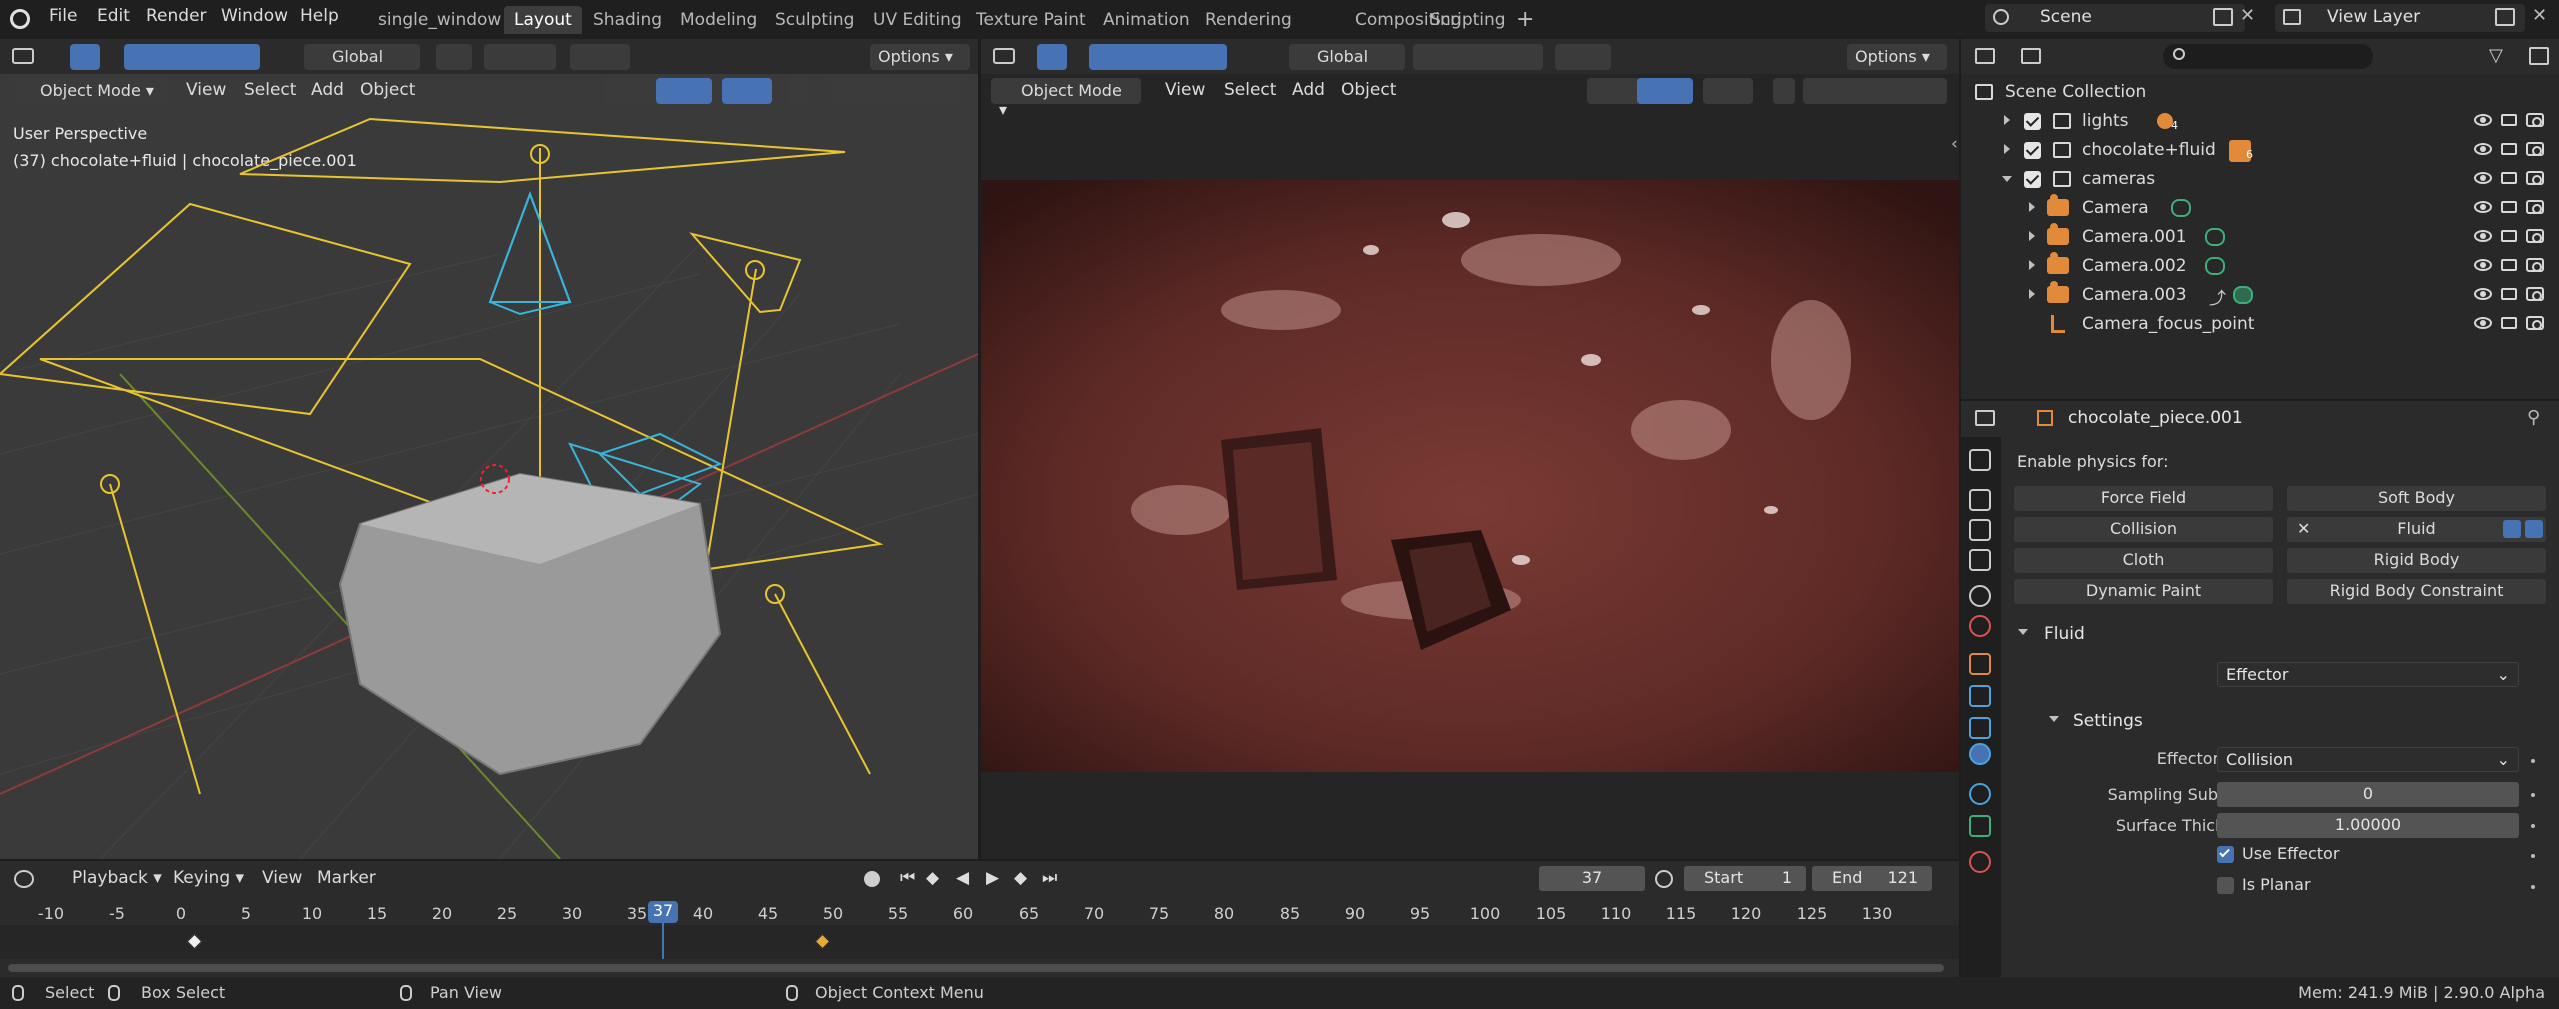  Describe the element at coordinates (2416, 529) in the screenshot. I see `fluid-button: Fluid ✕` at that location.